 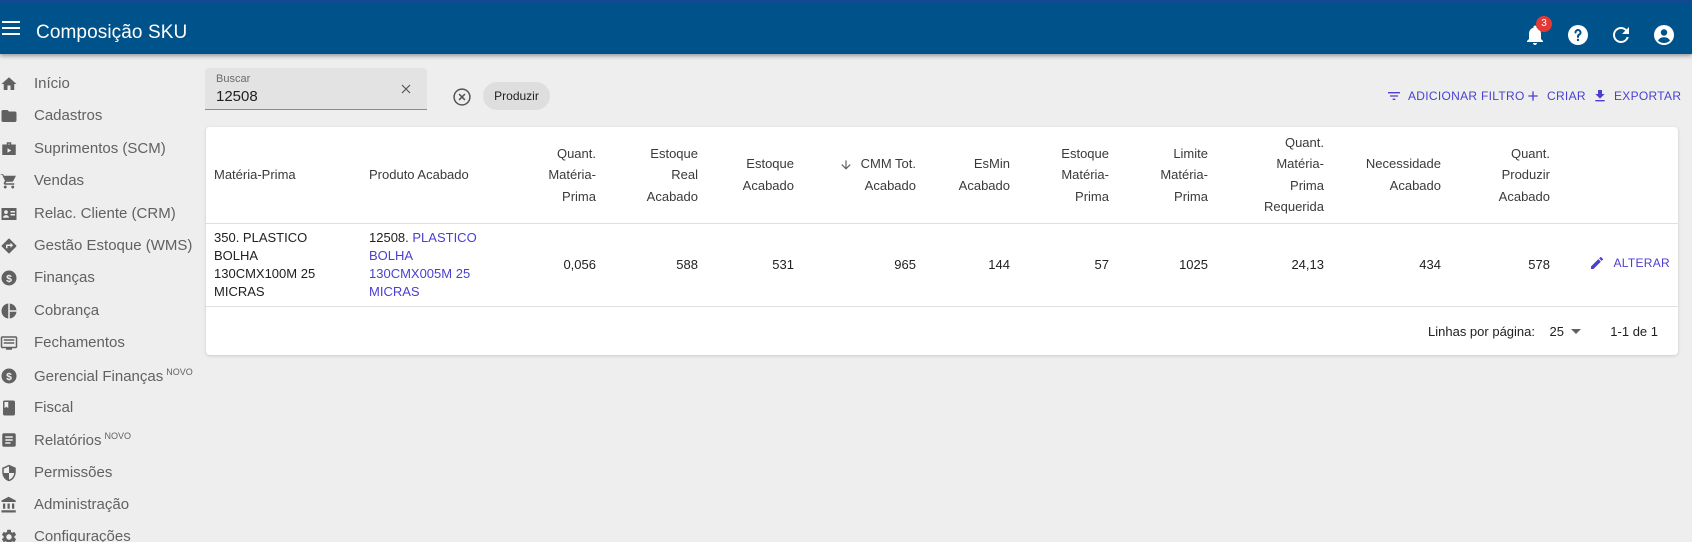 I want to click on cell-estoque-real: 588, so click(x=655, y=265).